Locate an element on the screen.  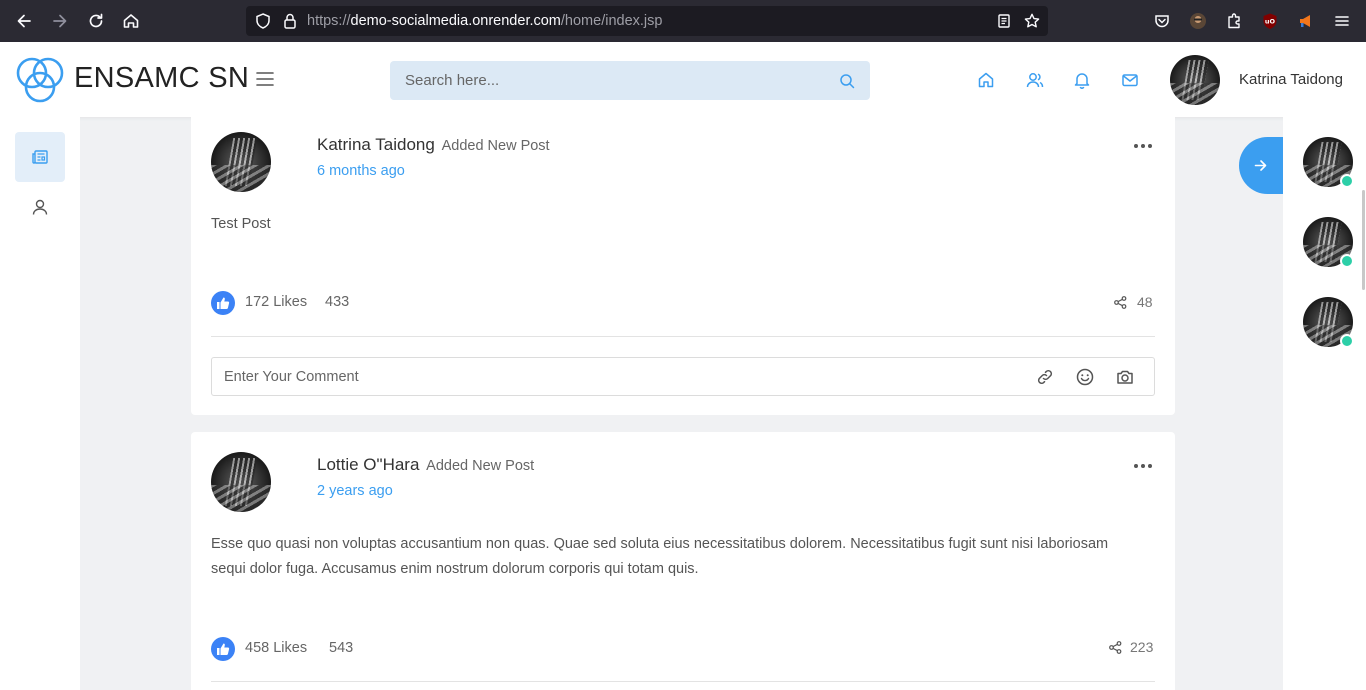
post-author: Katrina Taidong Added New Post is located at coordinates (433, 145).